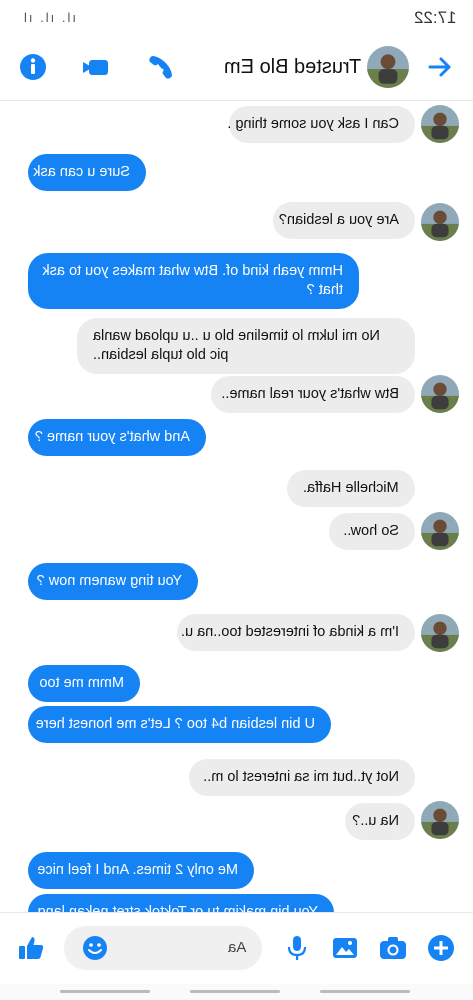  I want to click on message-text: And what's your name ?, so click(112, 437).